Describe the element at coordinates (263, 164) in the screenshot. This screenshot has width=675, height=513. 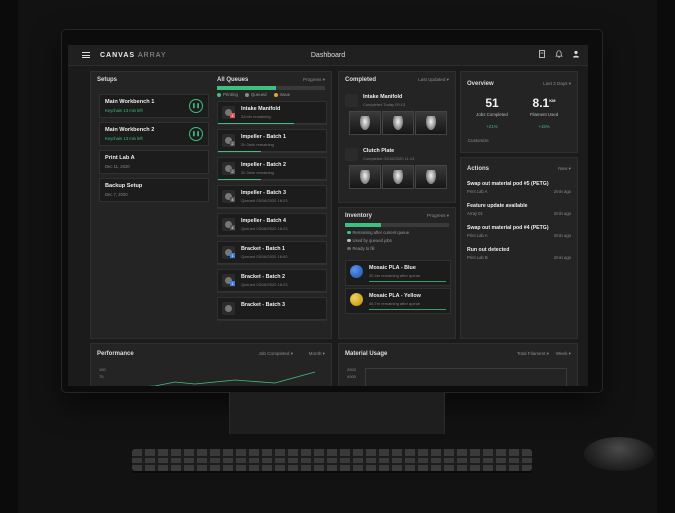
I see `queue-item-title: Impeller - Batch 2` at that location.